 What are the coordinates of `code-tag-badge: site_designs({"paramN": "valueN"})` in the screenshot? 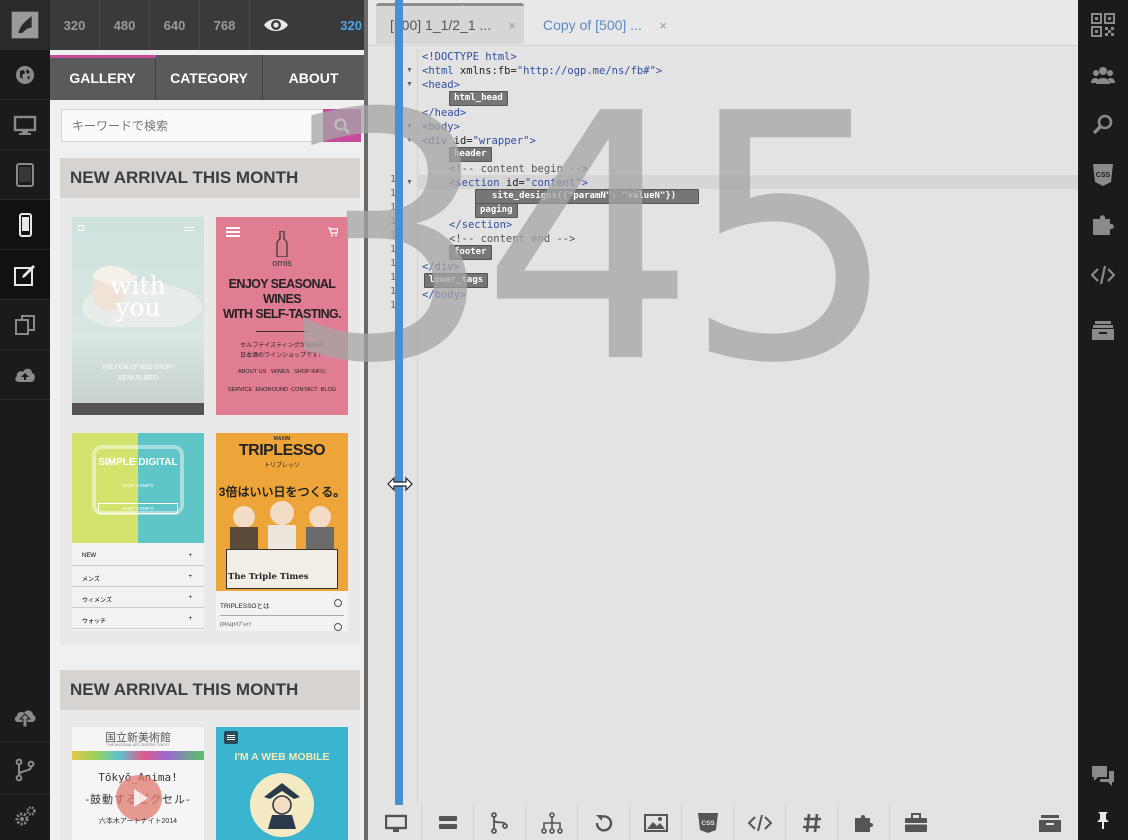 It's located at (587, 196).